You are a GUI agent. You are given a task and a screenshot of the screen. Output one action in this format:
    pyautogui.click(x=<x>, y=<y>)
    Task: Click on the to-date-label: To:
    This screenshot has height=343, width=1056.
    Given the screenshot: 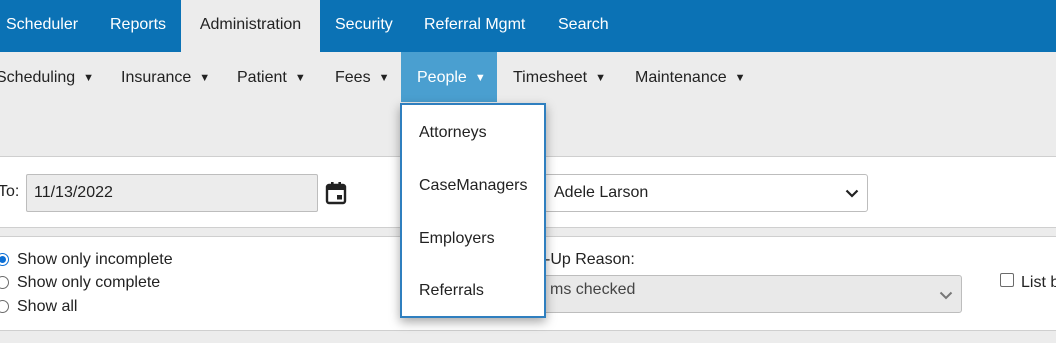 What is the action you would take?
    pyautogui.click(x=10, y=191)
    